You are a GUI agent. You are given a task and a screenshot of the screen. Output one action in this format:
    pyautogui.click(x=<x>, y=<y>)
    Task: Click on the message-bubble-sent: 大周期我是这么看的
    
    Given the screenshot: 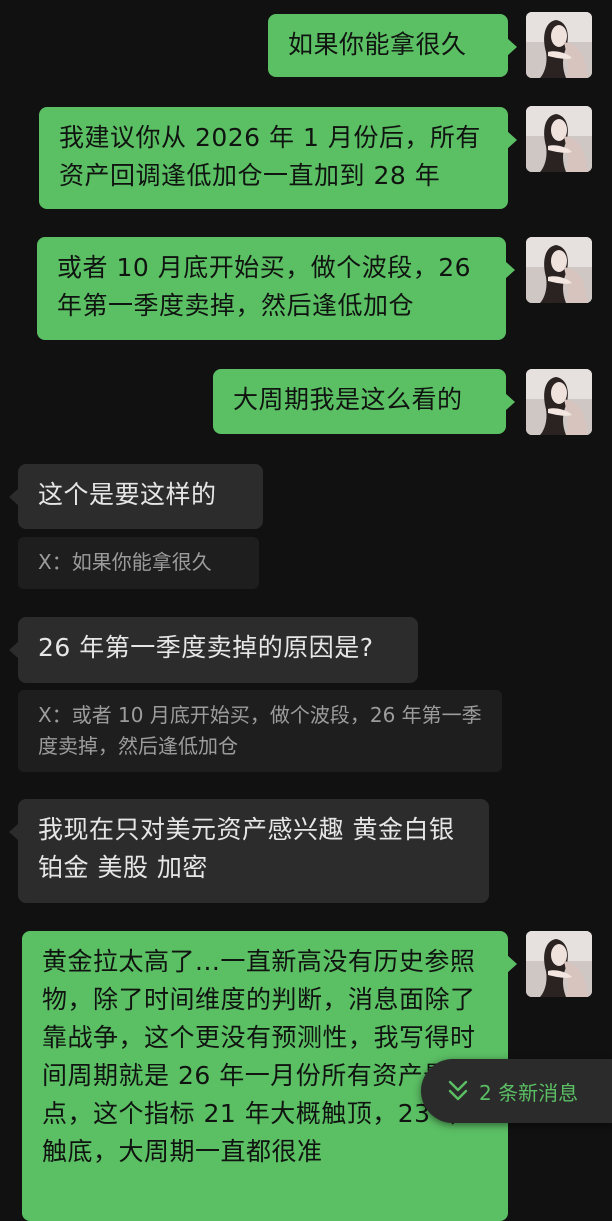 What is the action you would take?
    pyautogui.click(x=364, y=401)
    